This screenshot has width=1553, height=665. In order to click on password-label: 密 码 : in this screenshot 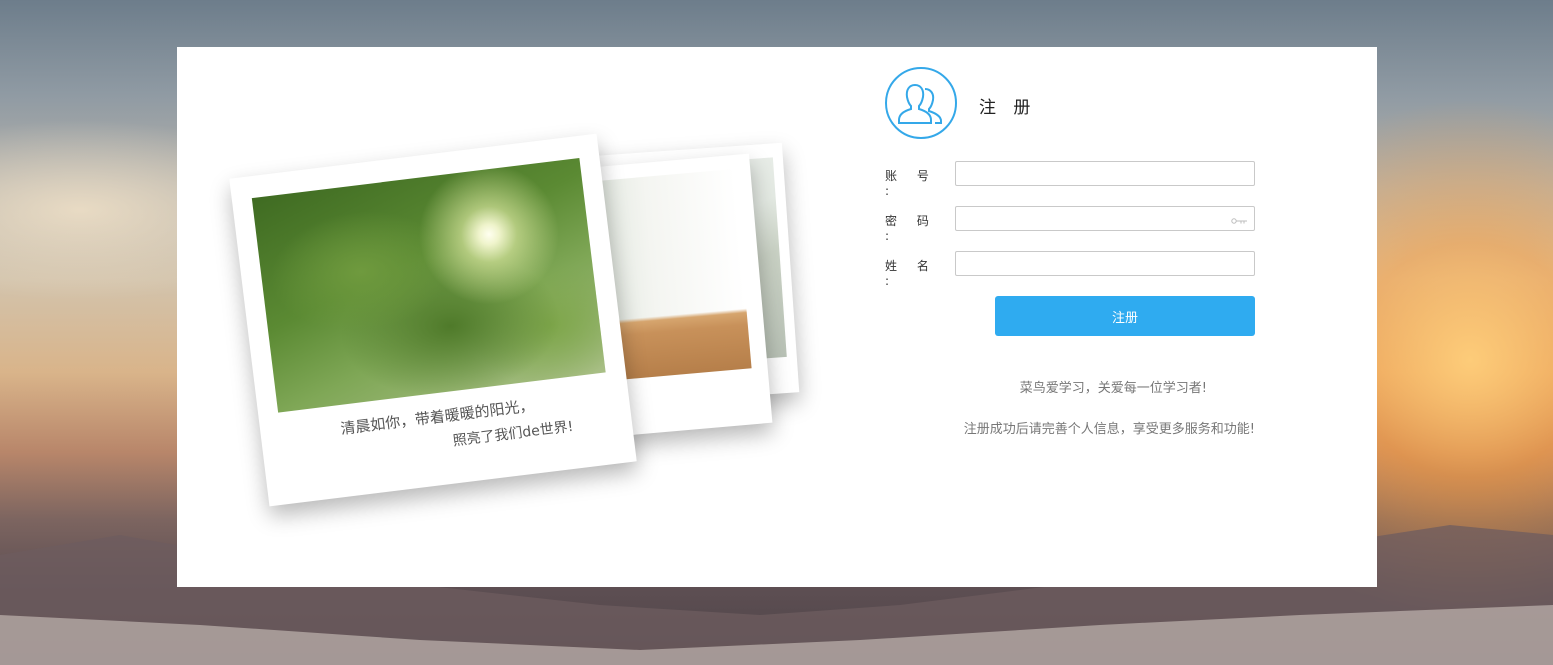, I will do `click(911, 228)`.